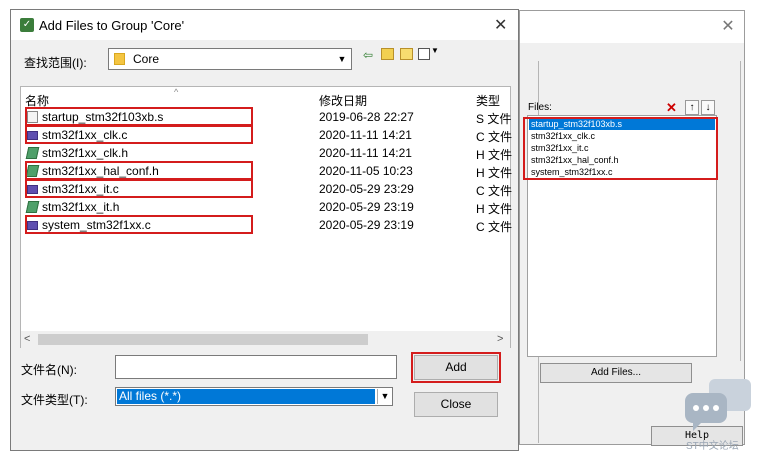 The height and width of the screenshot is (460, 762). I want to click on view-menu-icon, so click(424, 54).